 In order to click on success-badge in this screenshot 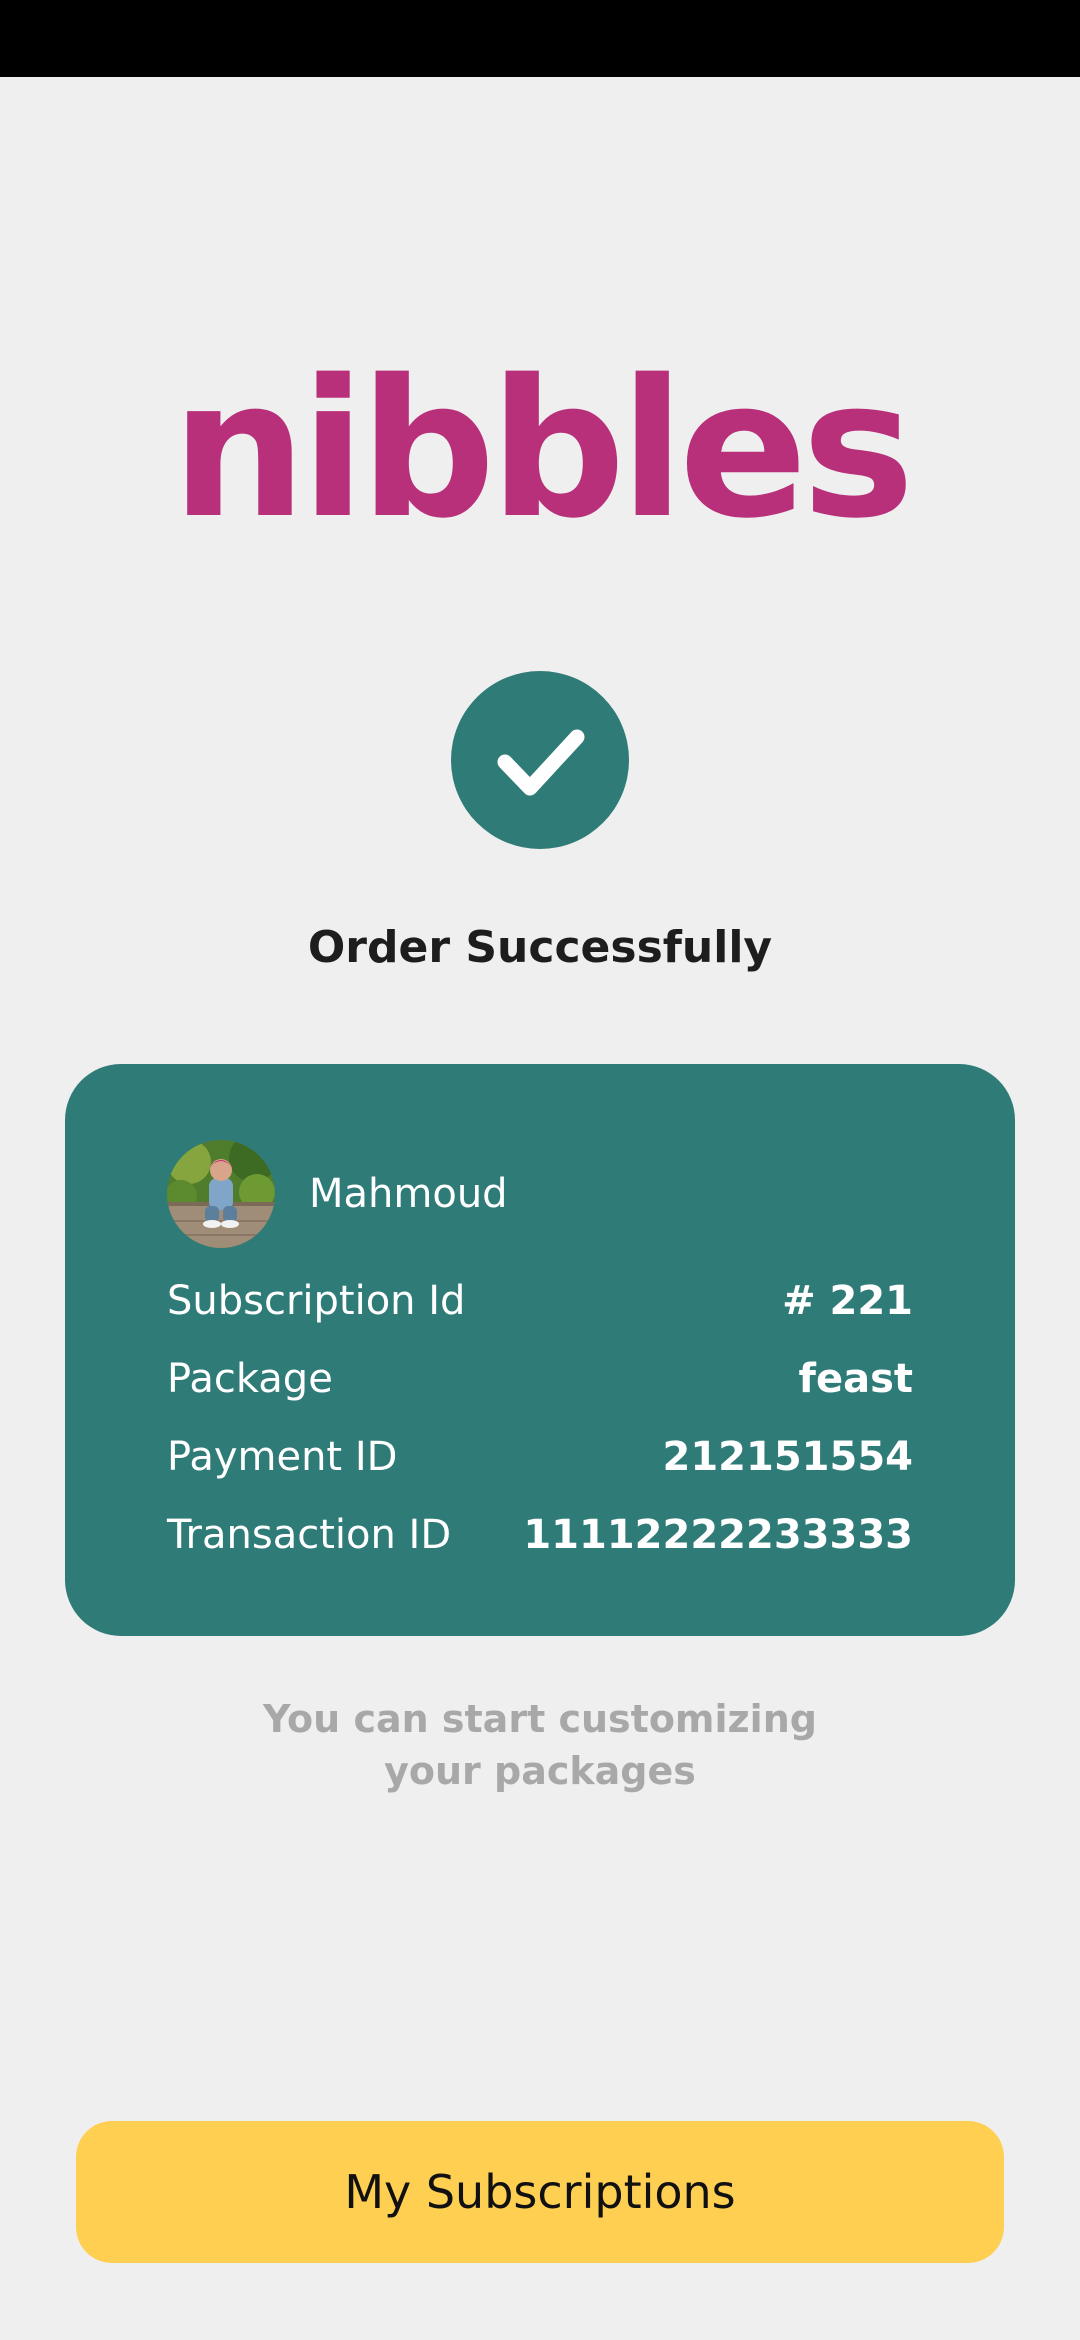, I will do `click(540, 760)`.